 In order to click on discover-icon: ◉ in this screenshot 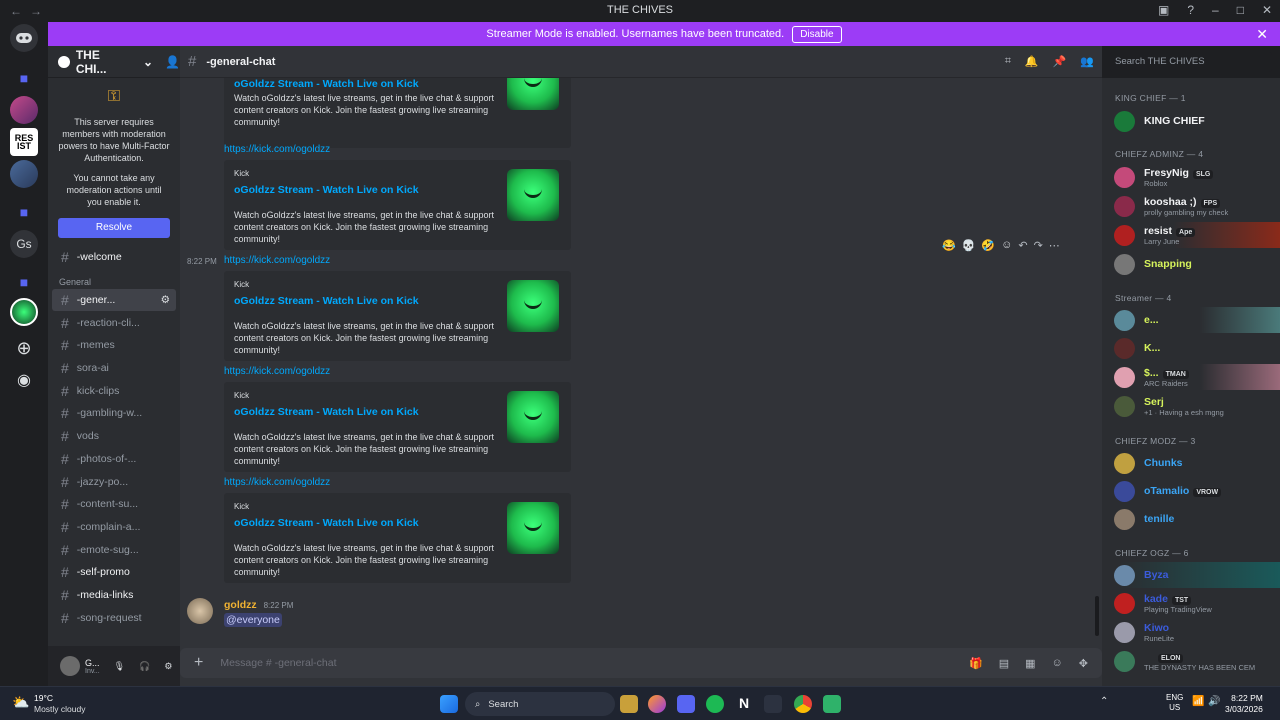, I will do `click(24, 380)`.